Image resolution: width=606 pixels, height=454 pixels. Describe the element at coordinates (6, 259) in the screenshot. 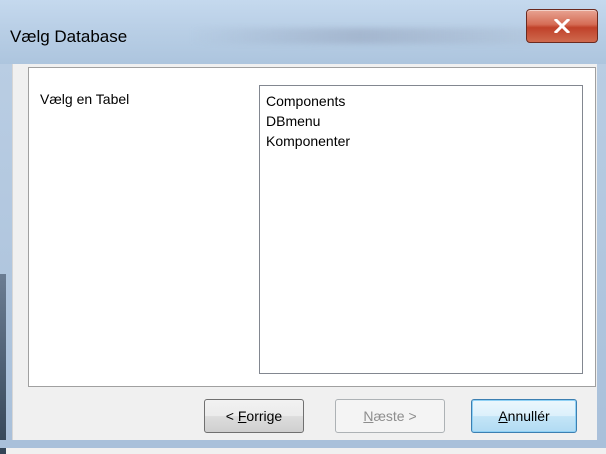

I see `window-left-border` at that location.